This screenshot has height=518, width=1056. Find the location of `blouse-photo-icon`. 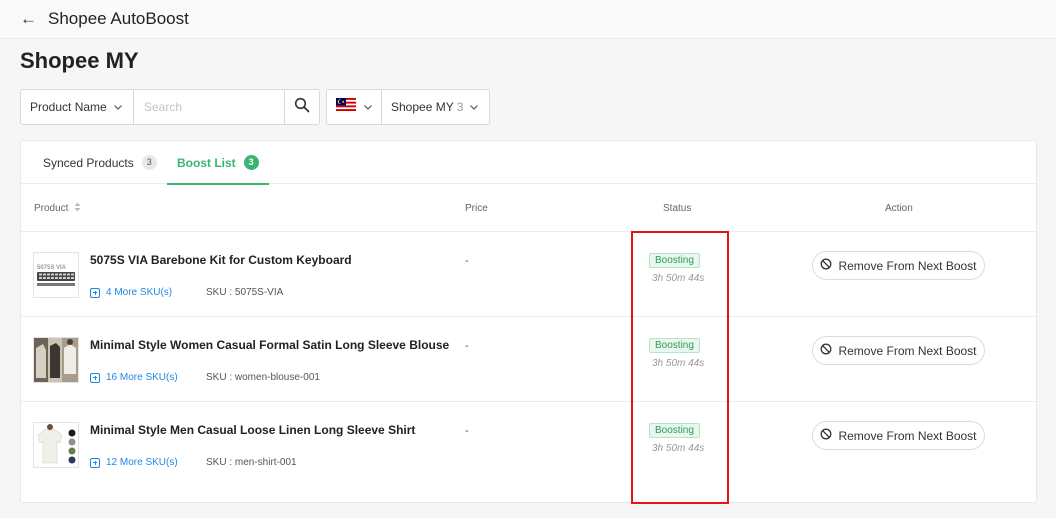

blouse-photo-icon is located at coordinates (56, 360).